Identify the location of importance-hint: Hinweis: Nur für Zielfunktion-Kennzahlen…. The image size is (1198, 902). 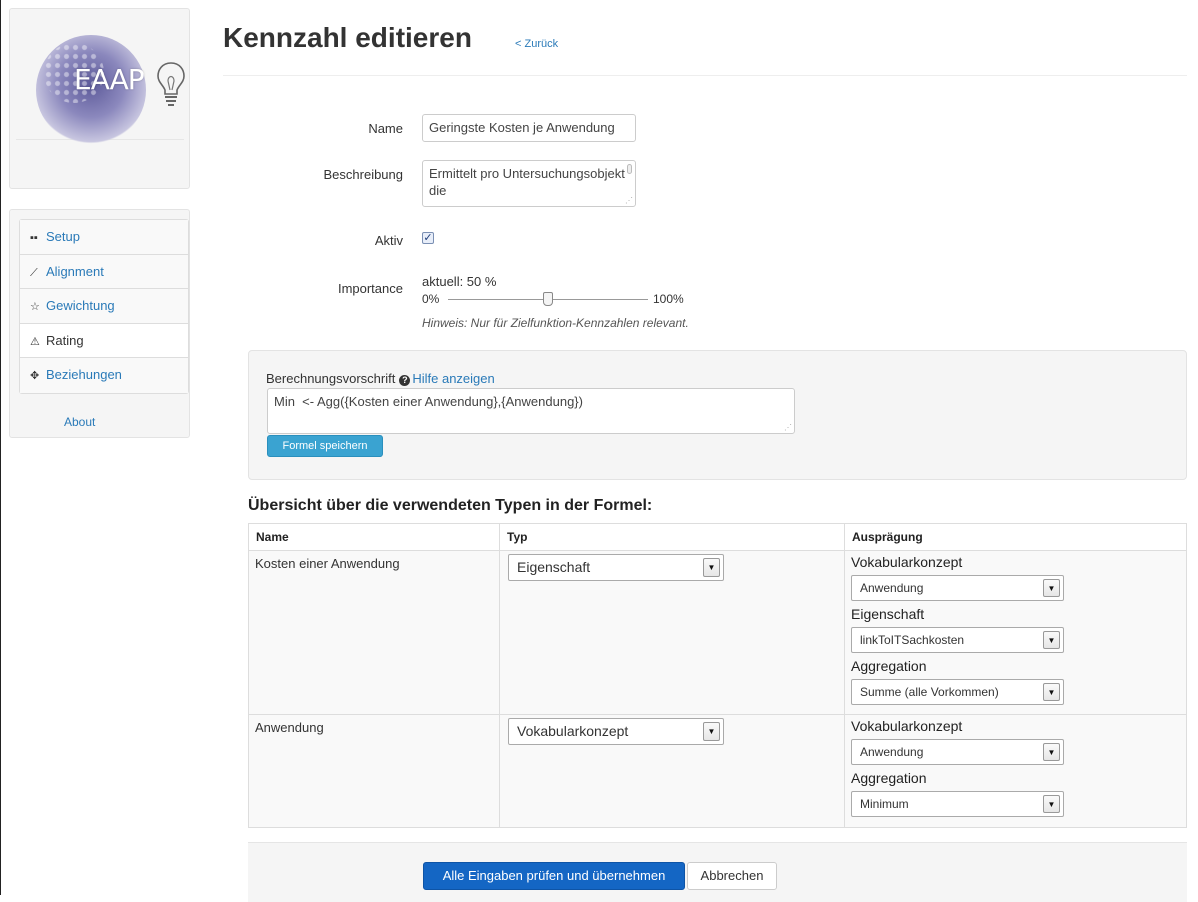
(555, 323).